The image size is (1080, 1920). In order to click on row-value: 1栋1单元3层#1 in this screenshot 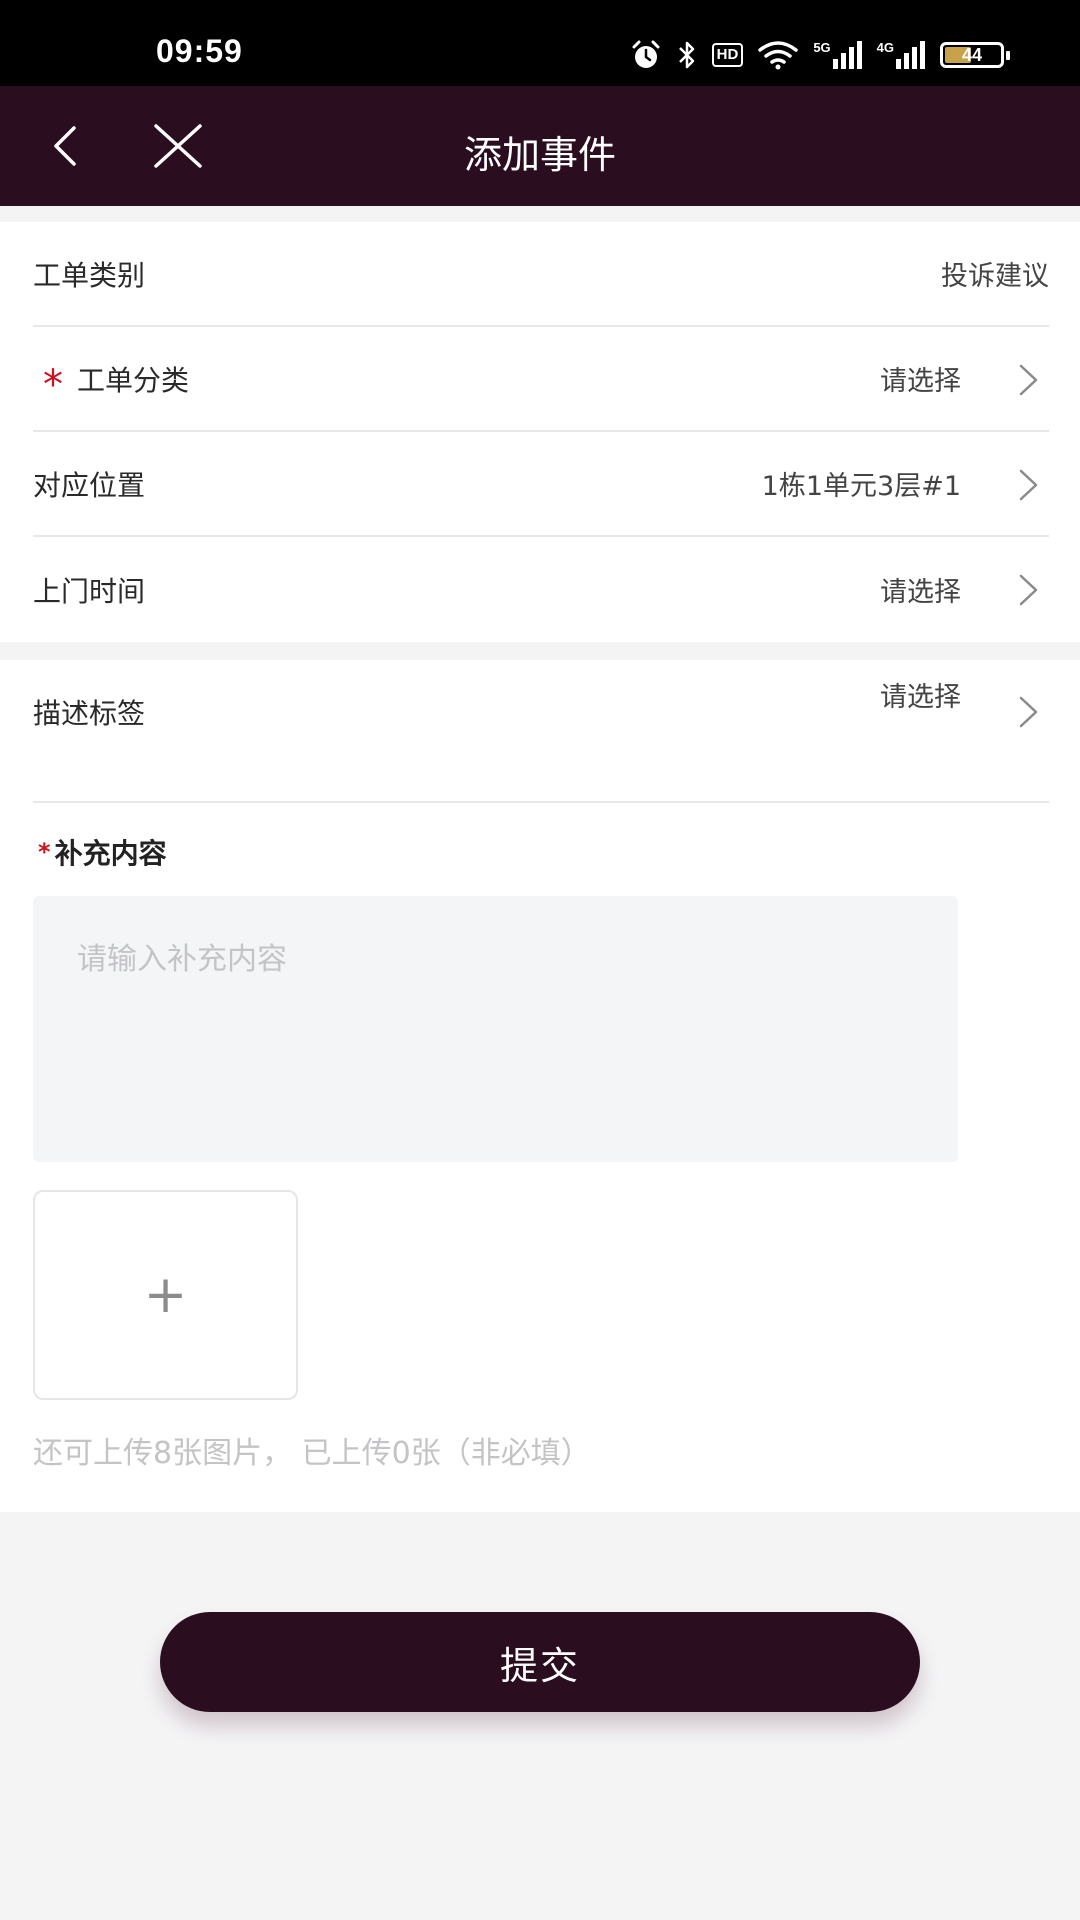, I will do `click(861, 486)`.